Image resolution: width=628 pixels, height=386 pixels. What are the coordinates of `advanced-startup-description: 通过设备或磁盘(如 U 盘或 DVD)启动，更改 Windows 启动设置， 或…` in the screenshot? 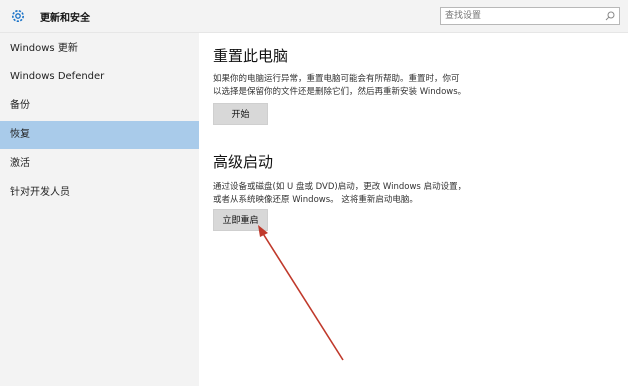 It's located at (353, 194).